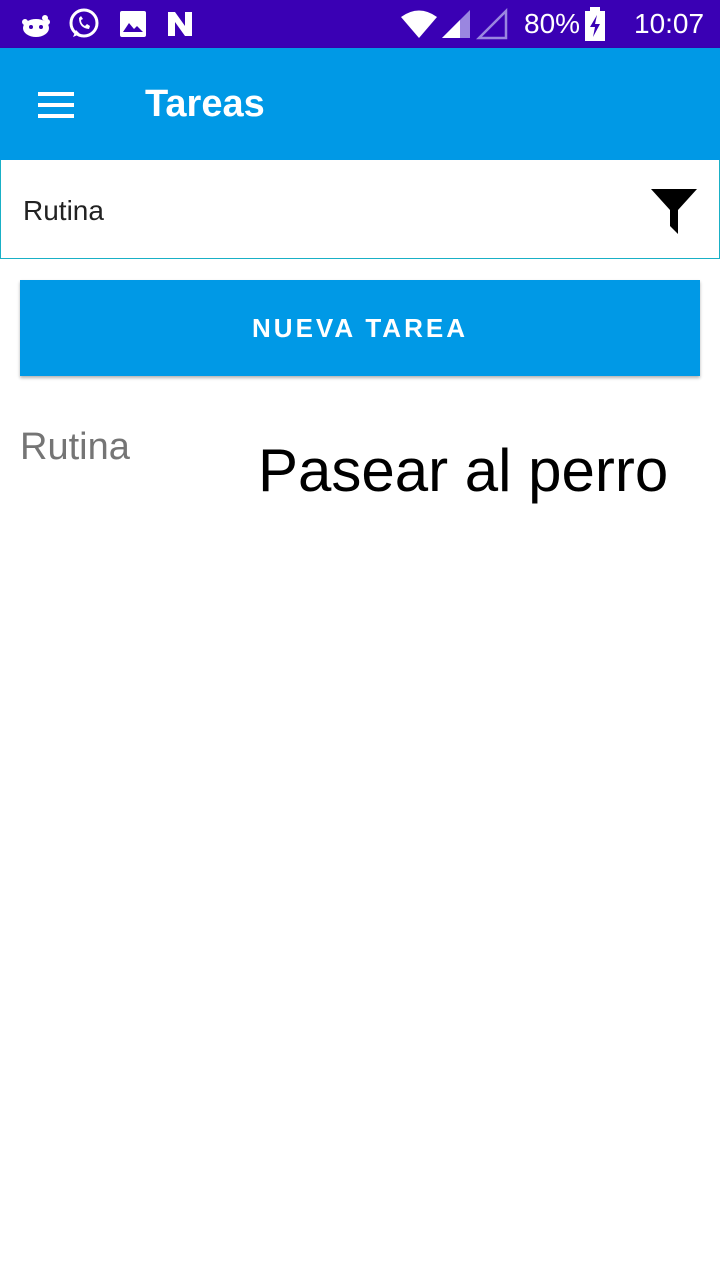 Image resolution: width=720 pixels, height=1280 pixels. I want to click on menu-icon, so click(56, 105).